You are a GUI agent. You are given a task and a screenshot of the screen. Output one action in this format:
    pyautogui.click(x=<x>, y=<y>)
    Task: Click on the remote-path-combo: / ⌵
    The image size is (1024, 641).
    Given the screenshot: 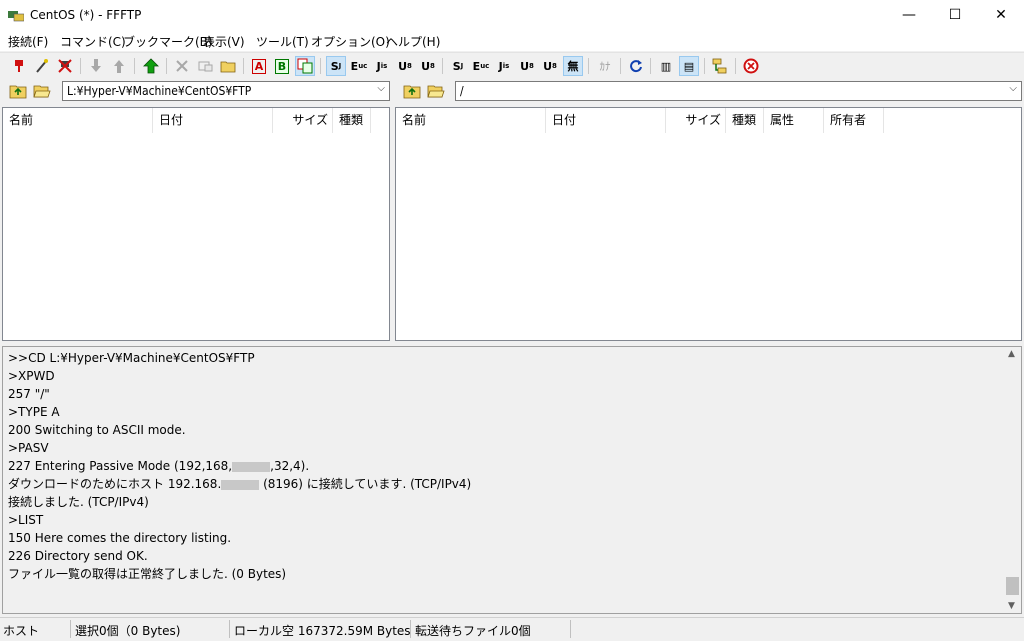 What is the action you would take?
    pyautogui.click(x=738, y=91)
    